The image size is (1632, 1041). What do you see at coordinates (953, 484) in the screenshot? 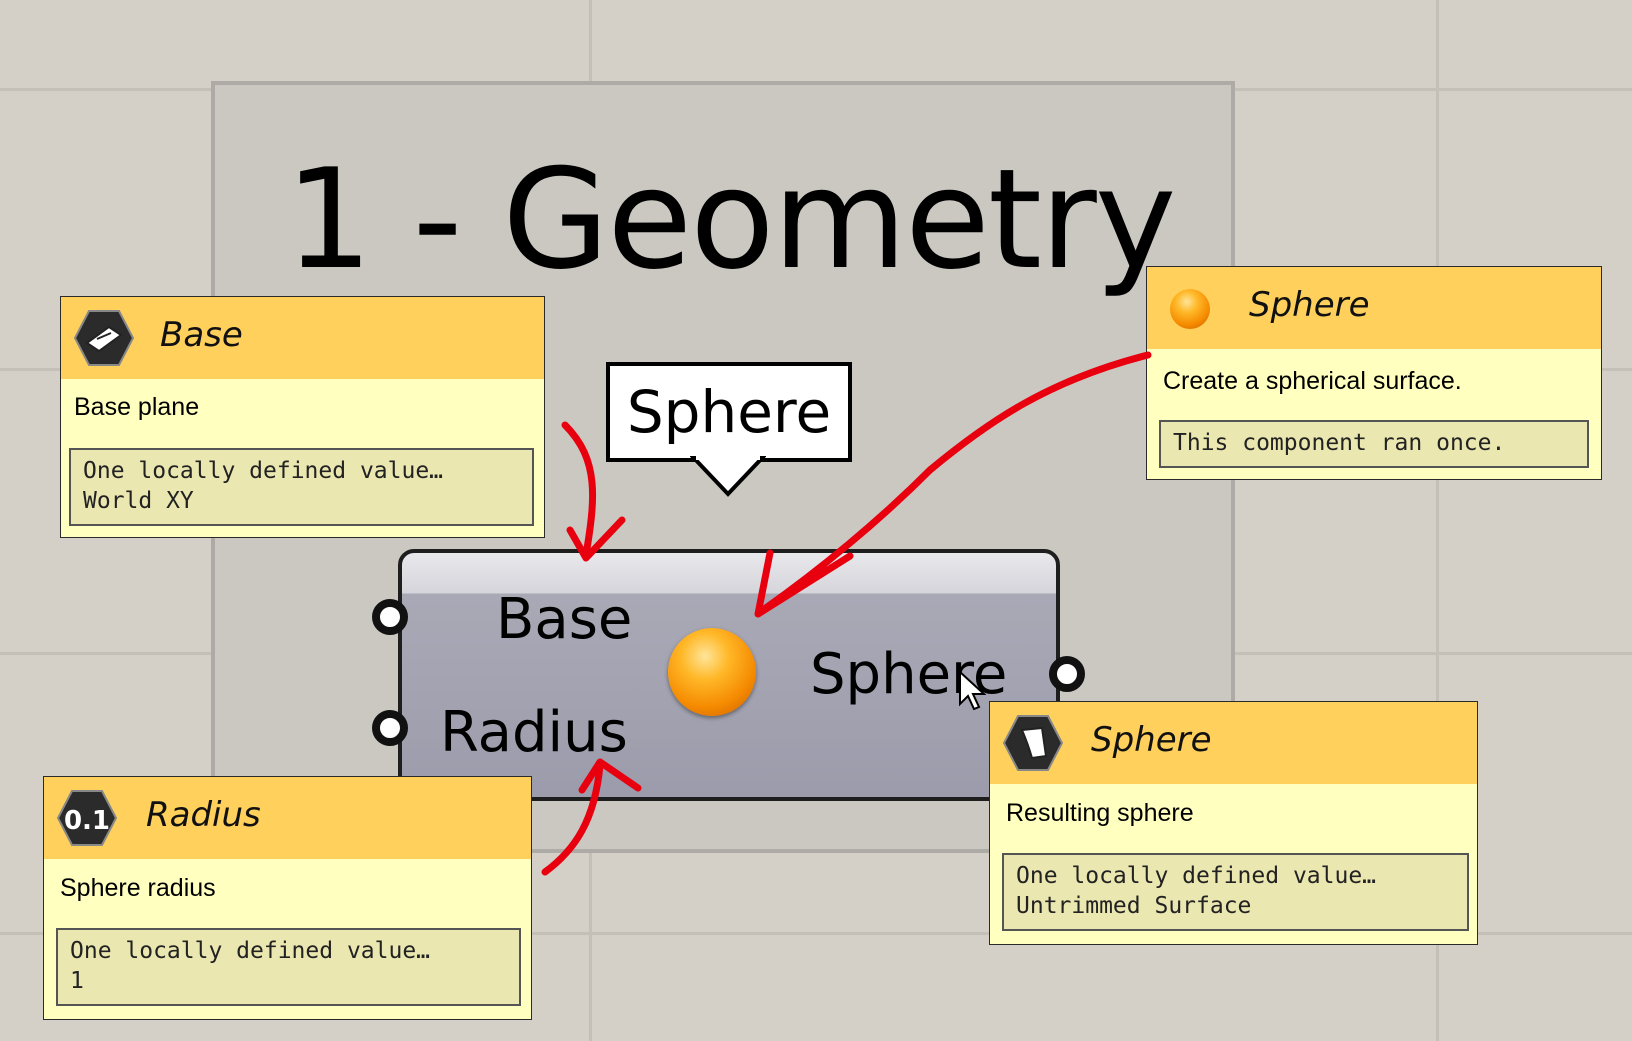
I see `annotation-arrow-sphere` at bounding box center [953, 484].